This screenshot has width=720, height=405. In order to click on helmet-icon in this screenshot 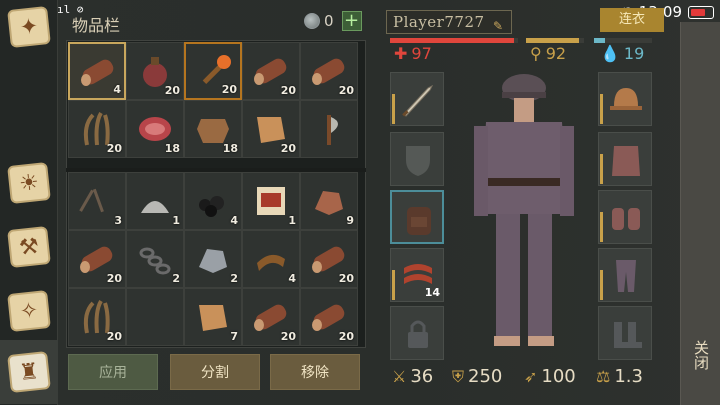, I will do `click(626, 99)`.